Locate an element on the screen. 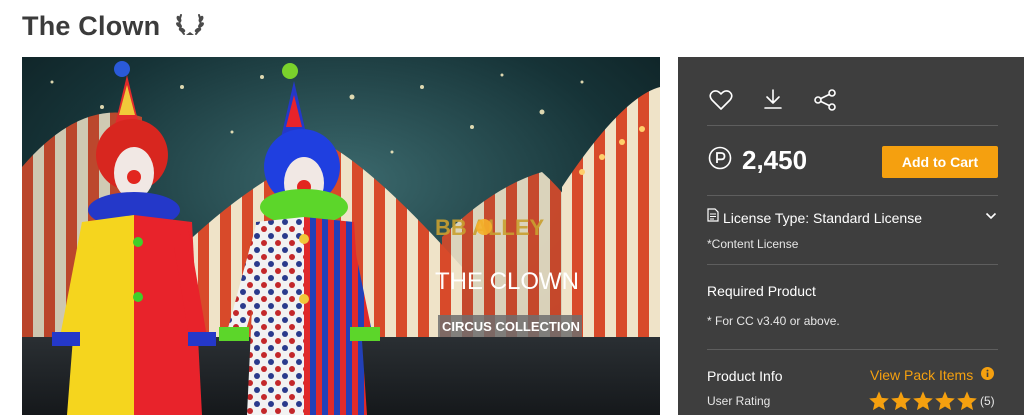 Image resolution: width=1024 pixels, height=415 pixels. title-row: The Clown is located at coordinates (114, 26).